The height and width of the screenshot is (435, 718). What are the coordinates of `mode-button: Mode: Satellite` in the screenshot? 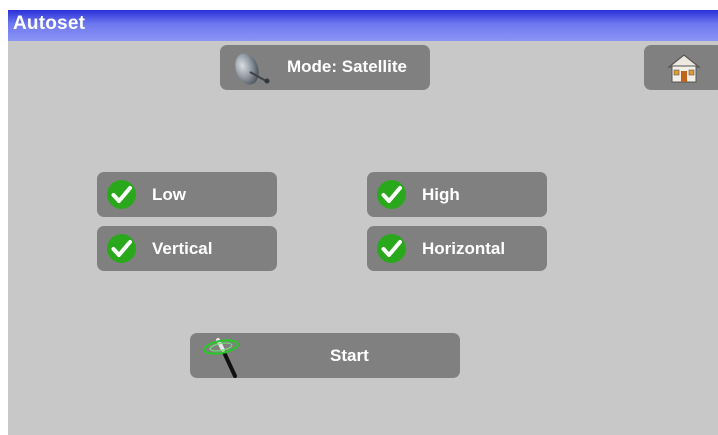 It's located at (325, 67).